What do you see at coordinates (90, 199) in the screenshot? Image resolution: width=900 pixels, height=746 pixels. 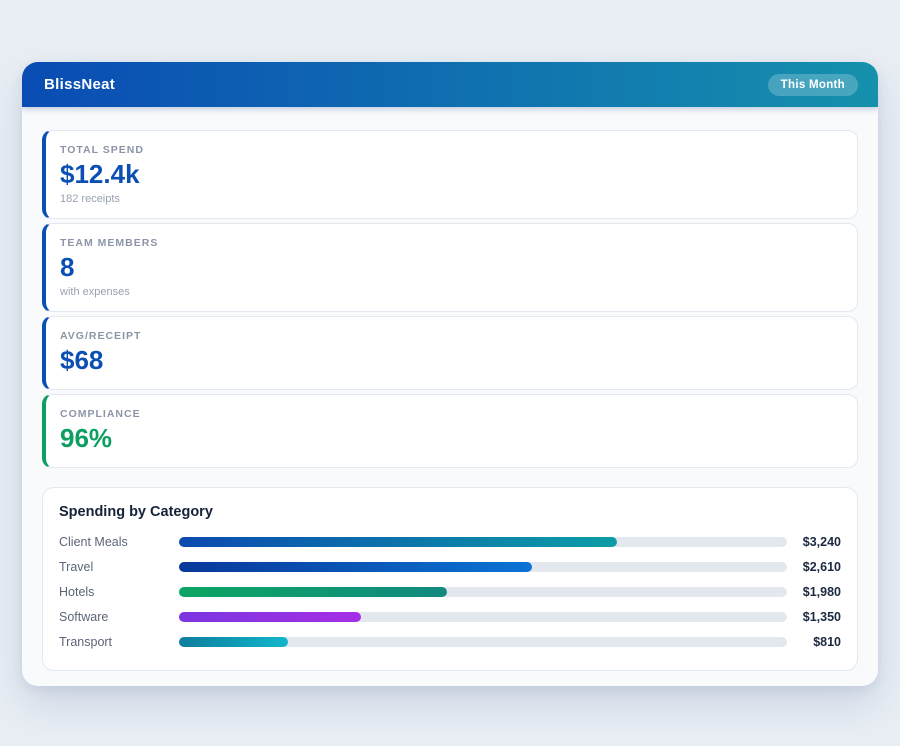 I see `stat-subtext: 182 receipts` at bounding box center [90, 199].